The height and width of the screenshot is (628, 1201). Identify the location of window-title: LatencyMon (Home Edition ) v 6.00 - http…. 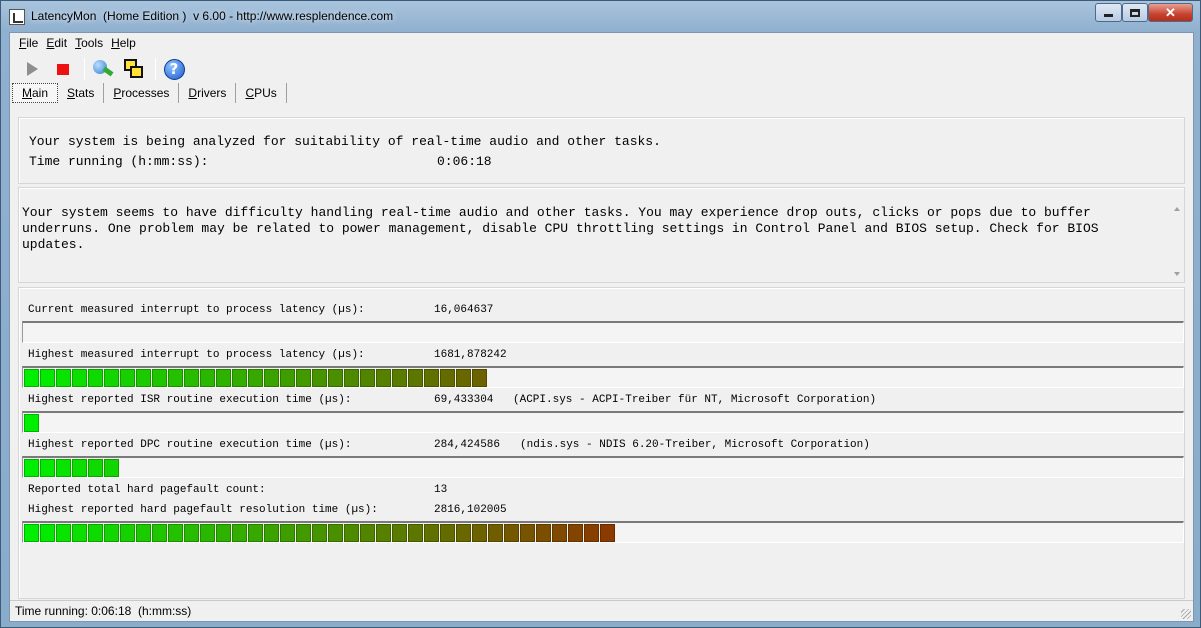
(212, 16).